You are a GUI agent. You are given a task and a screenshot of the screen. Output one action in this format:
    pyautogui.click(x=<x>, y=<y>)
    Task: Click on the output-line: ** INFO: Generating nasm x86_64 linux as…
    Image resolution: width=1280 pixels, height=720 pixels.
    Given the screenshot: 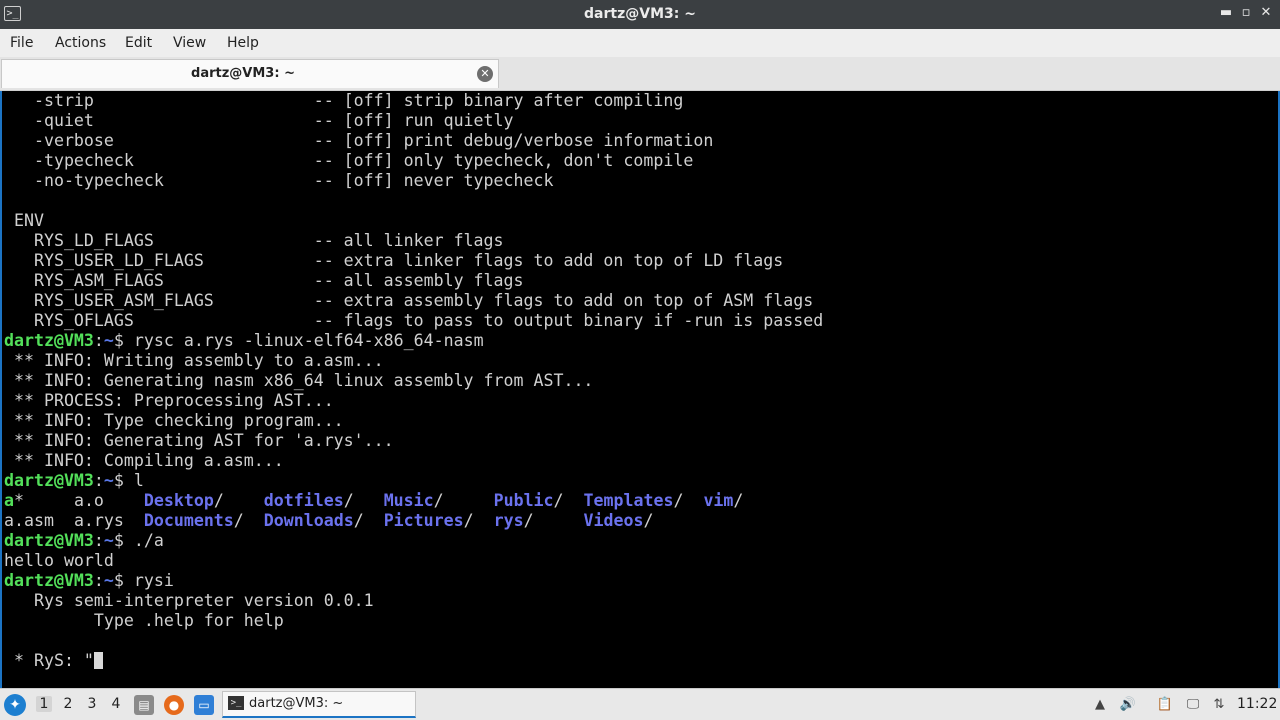 What is the action you would take?
    pyautogui.click(x=299, y=380)
    